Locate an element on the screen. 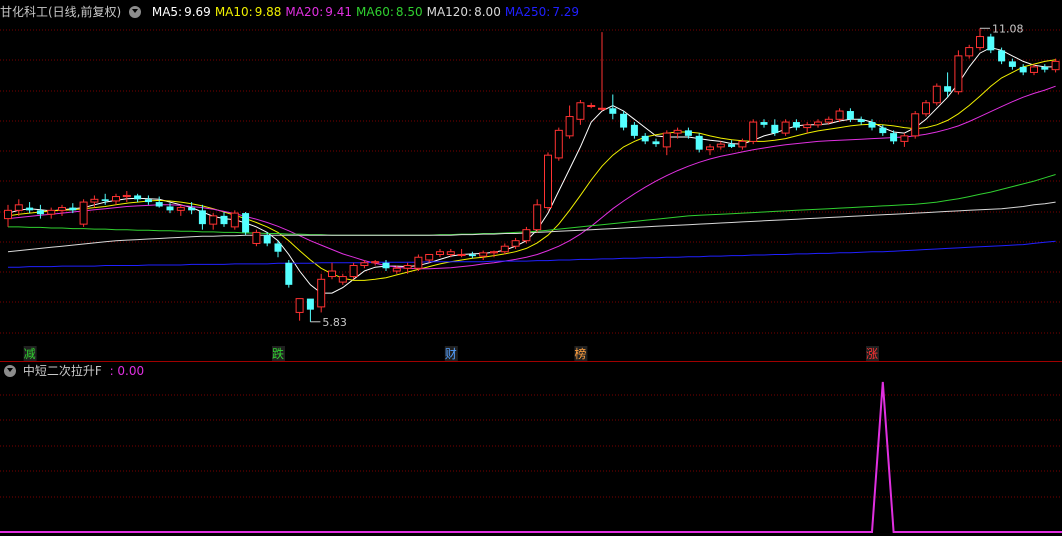 Image resolution: width=1062 pixels, height=536 pixels. dropdown-circle-icon is located at coordinates (135, 12).